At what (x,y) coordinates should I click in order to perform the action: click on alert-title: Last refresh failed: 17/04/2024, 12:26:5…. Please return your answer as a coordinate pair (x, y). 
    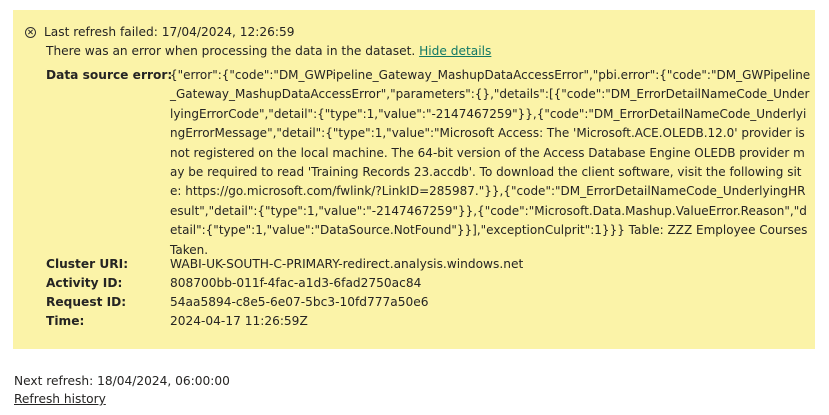
    Looking at the image, I should click on (169, 32).